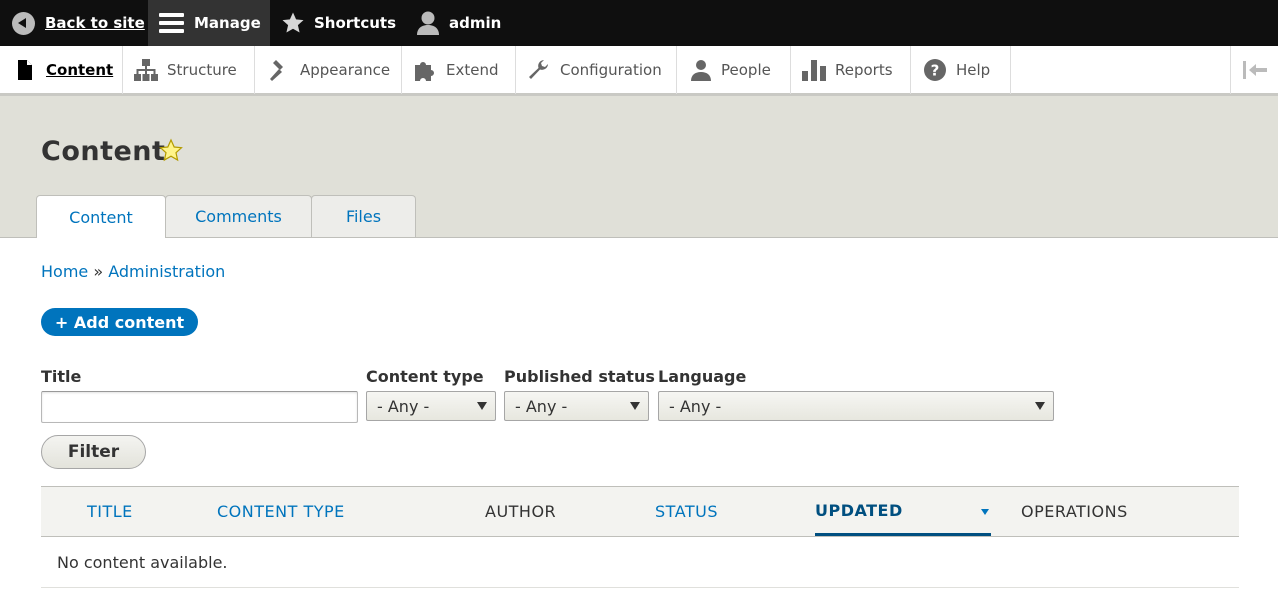 The width and height of the screenshot is (1278, 593). Describe the element at coordinates (746, 70) in the screenshot. I see `tray-item-label: People` at that location.